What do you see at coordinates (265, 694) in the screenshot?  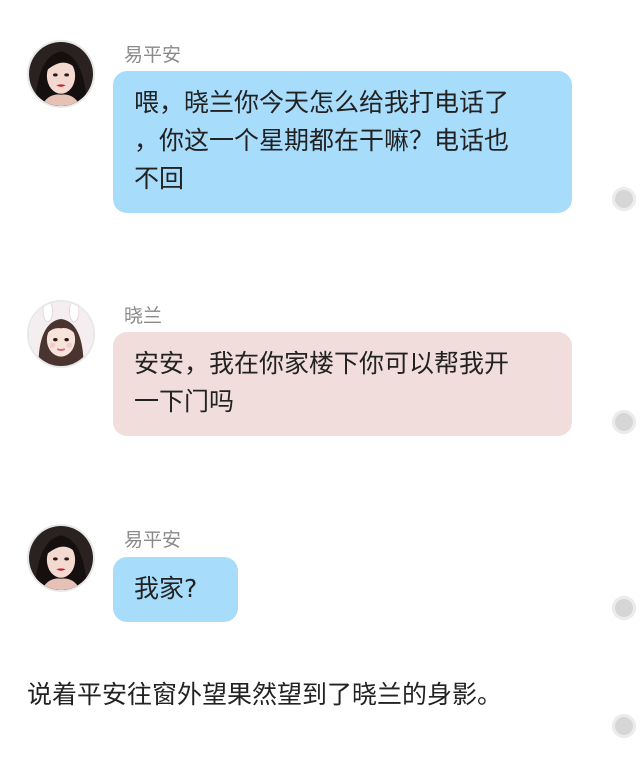 I see `narration-text: 说着平安往窗外望果然望到了晓兰的身影。` at bounding box center [265, 694].